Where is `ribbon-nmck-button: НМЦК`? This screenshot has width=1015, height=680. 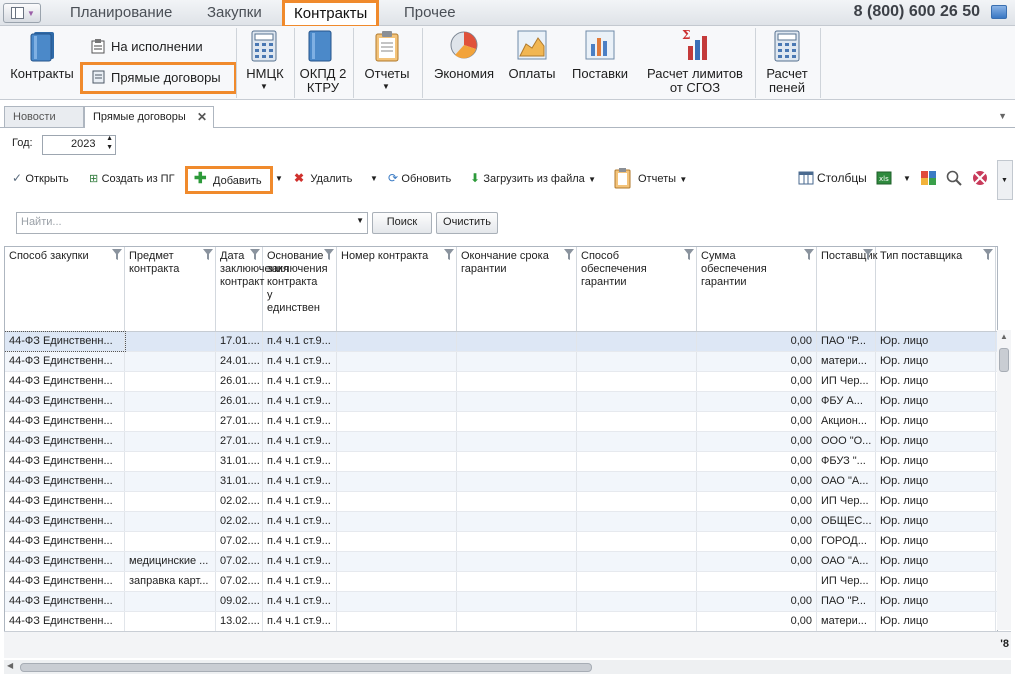 ribbon-nmck-button: НМЦК is located at coordinates (265, 74).